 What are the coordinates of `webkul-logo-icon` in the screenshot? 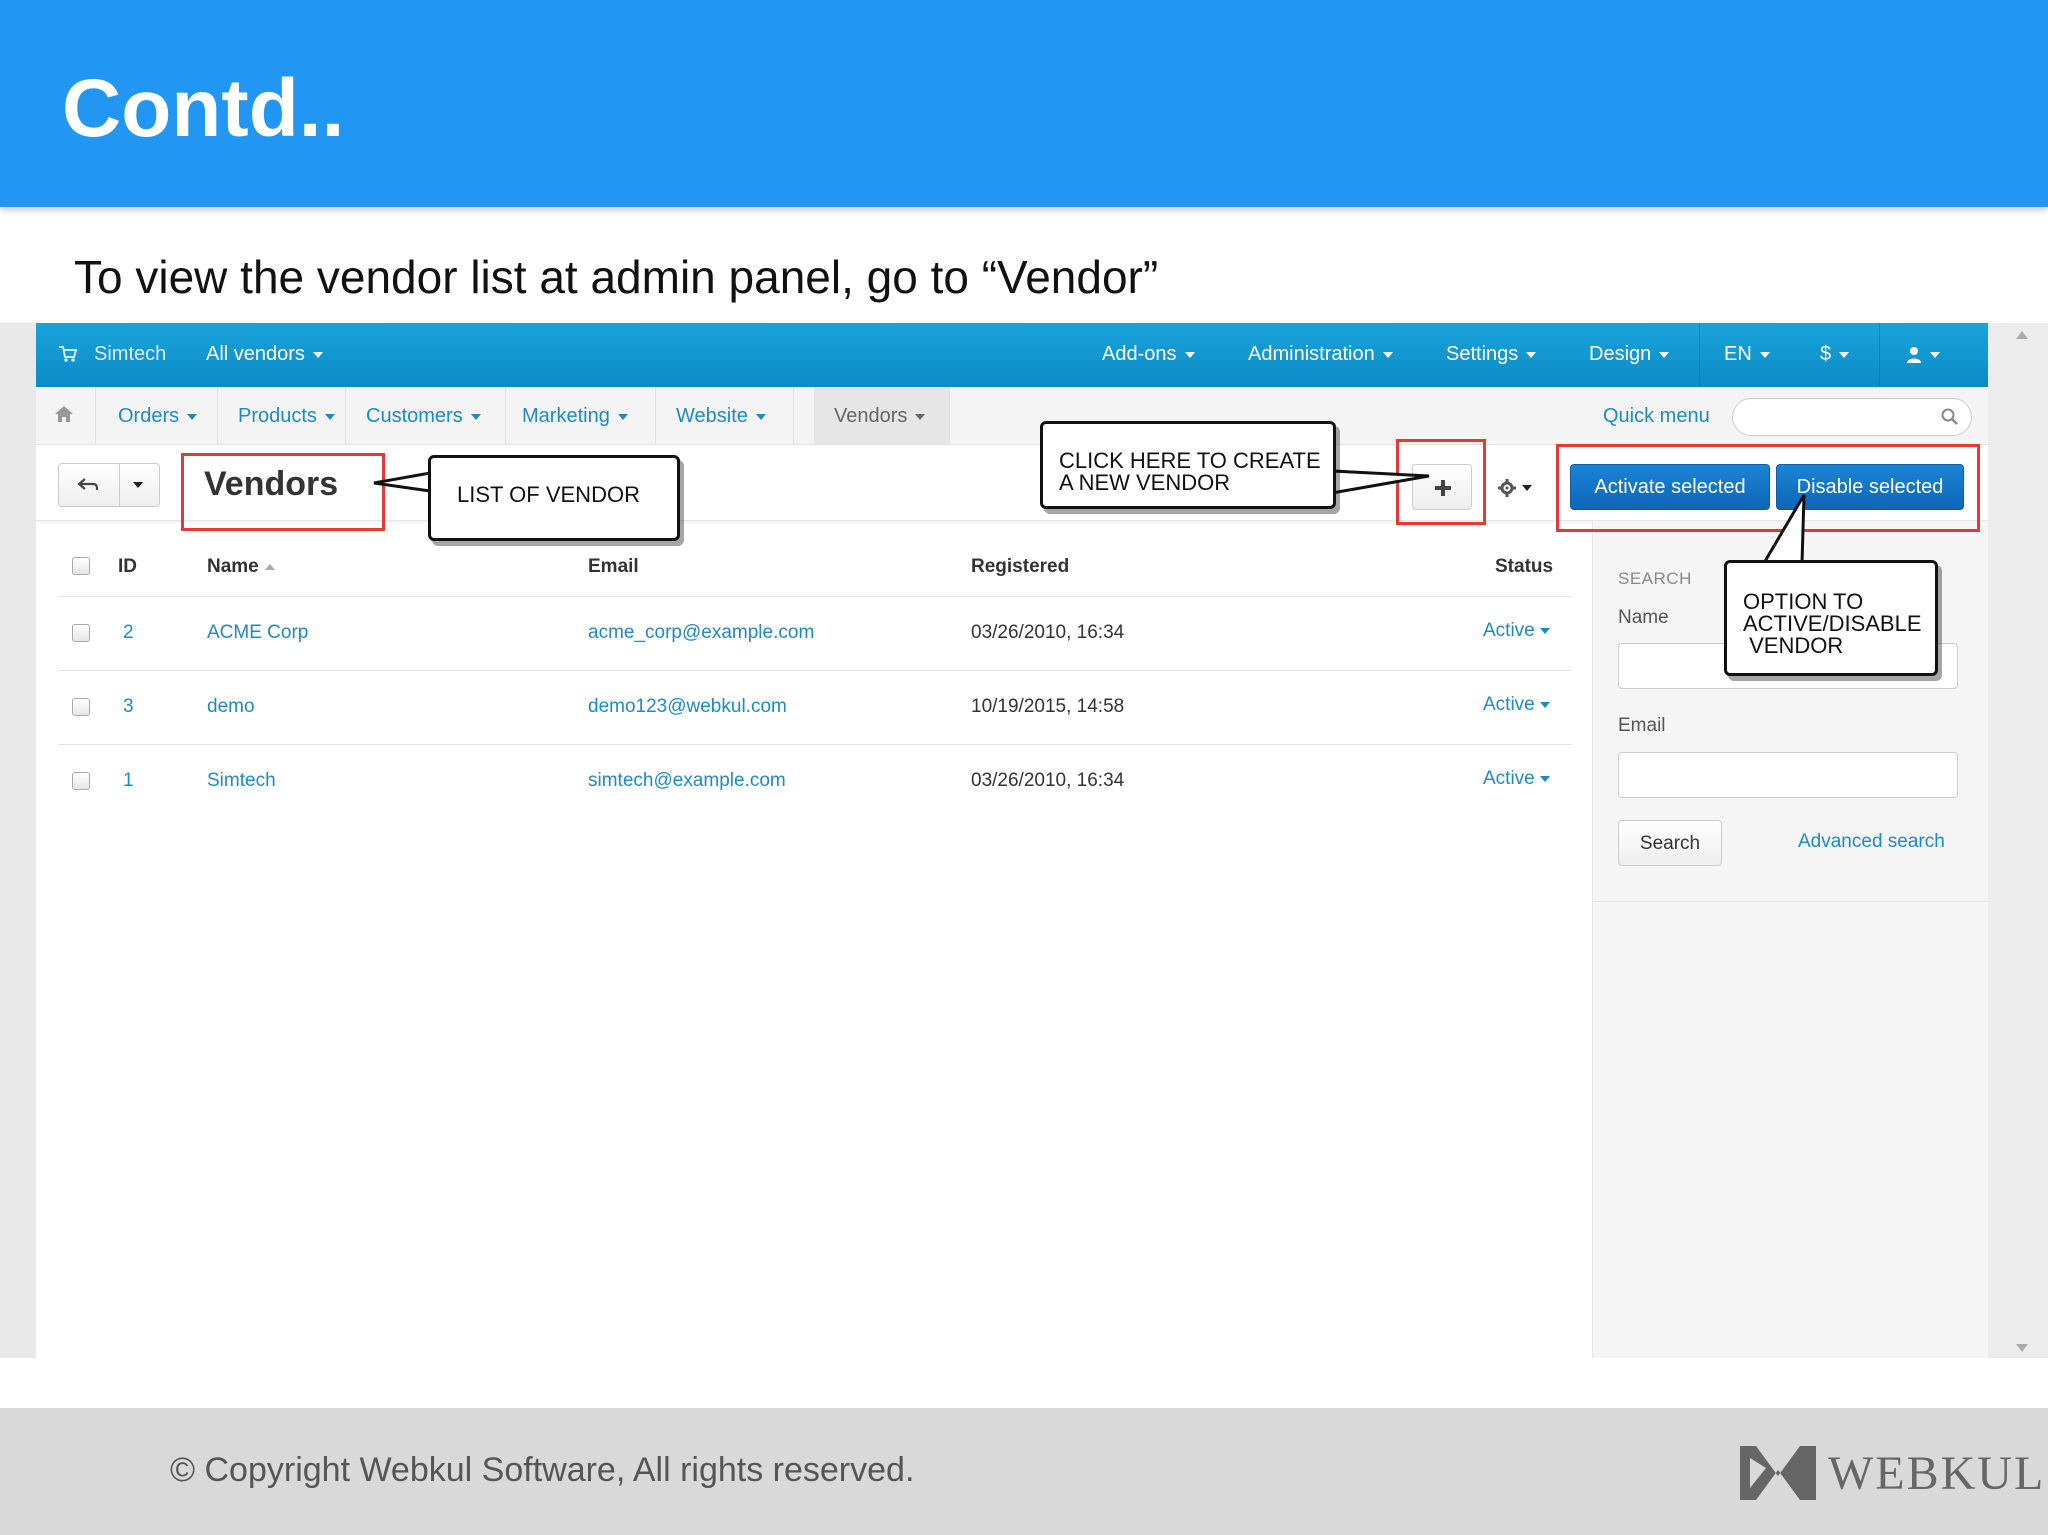 It's located at (1778, 1473).